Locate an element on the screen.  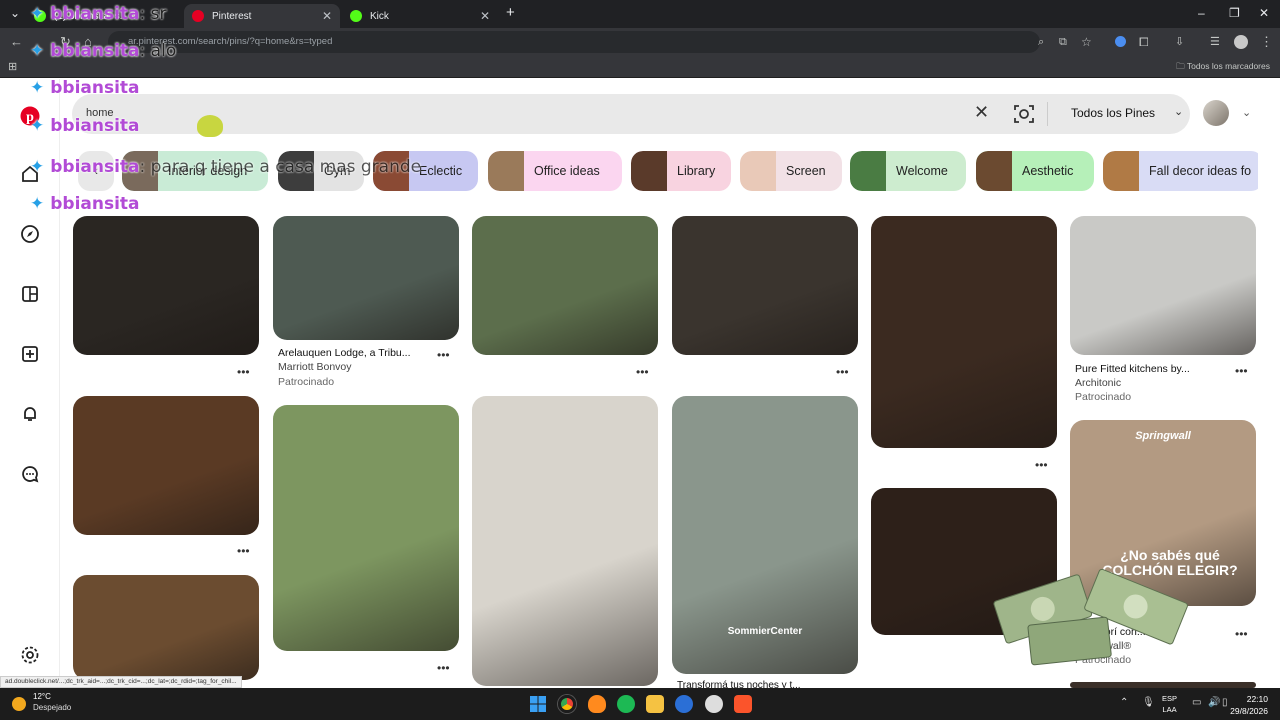
bookmark-star-icon: ☆ is located at coordinates (1086, 42).